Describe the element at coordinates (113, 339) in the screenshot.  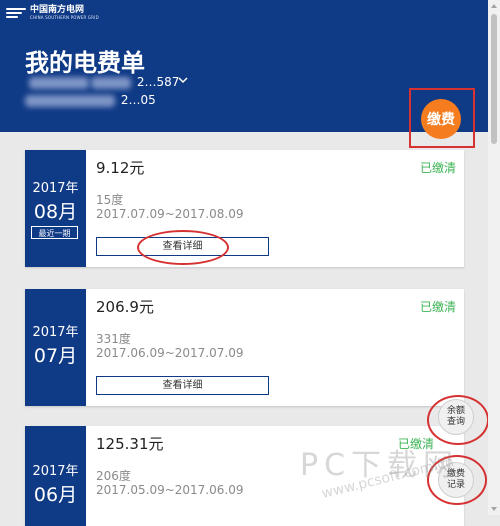
I see `bill-usage: 331度` at that location.